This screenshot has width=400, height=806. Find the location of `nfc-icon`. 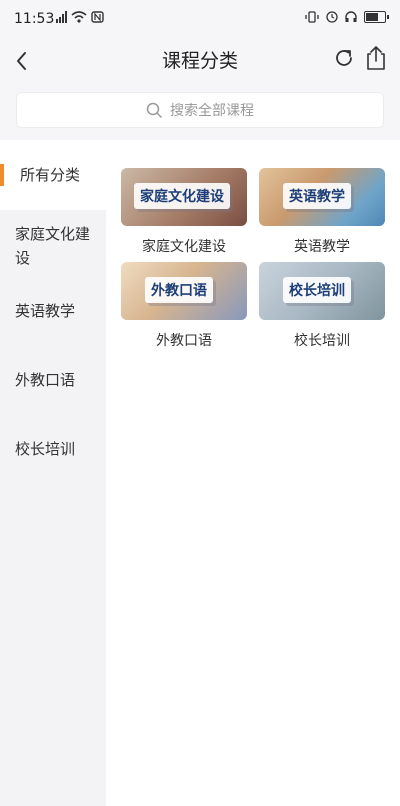

nfc-icon is located at coordinates (97, 17).